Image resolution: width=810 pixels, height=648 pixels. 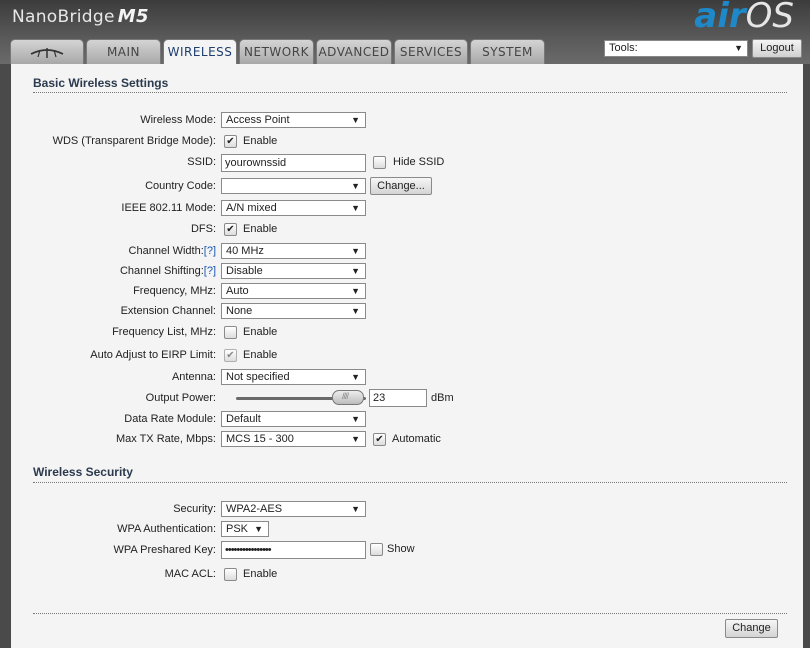 I want to click on airos-logo-air: air, so click(x=720, y=18).